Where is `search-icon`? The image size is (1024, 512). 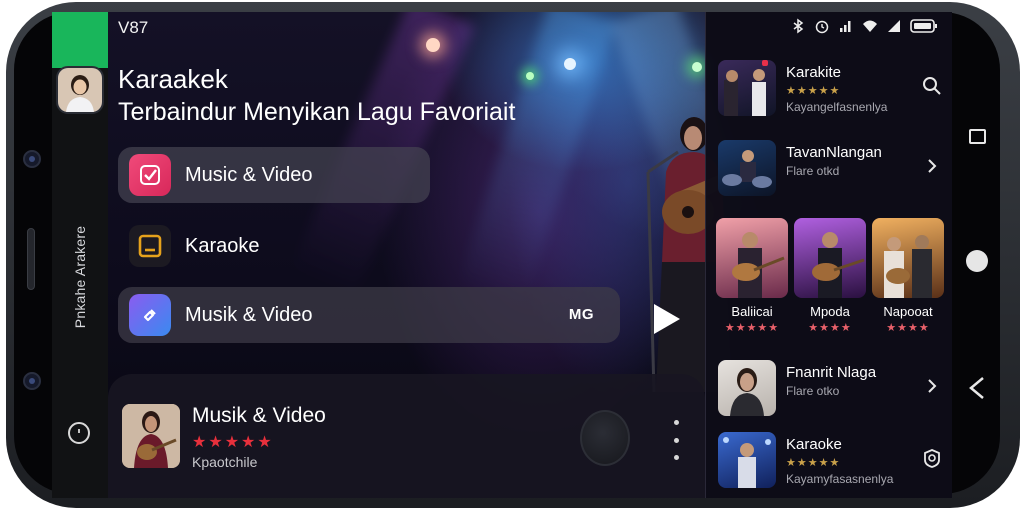 search-icon is located at coordinates (932, 86).